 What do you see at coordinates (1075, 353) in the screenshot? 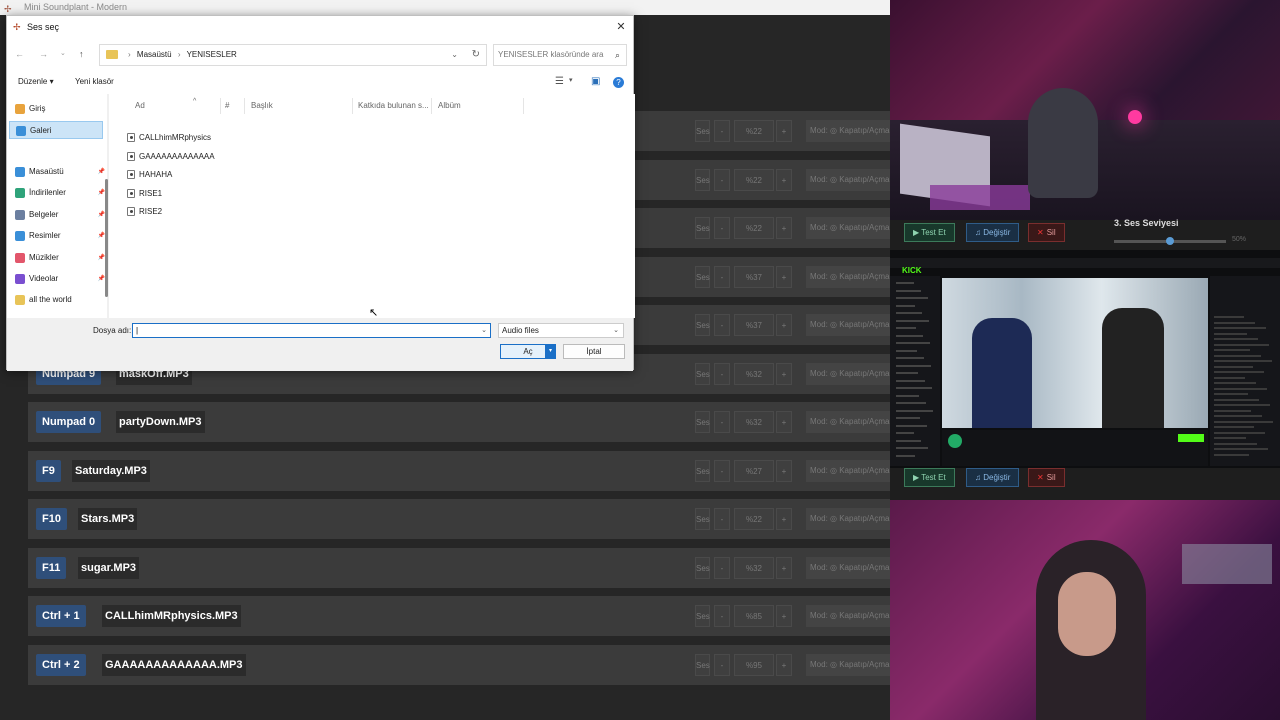
I see `stream-video` at bounding box center [1075, 353].